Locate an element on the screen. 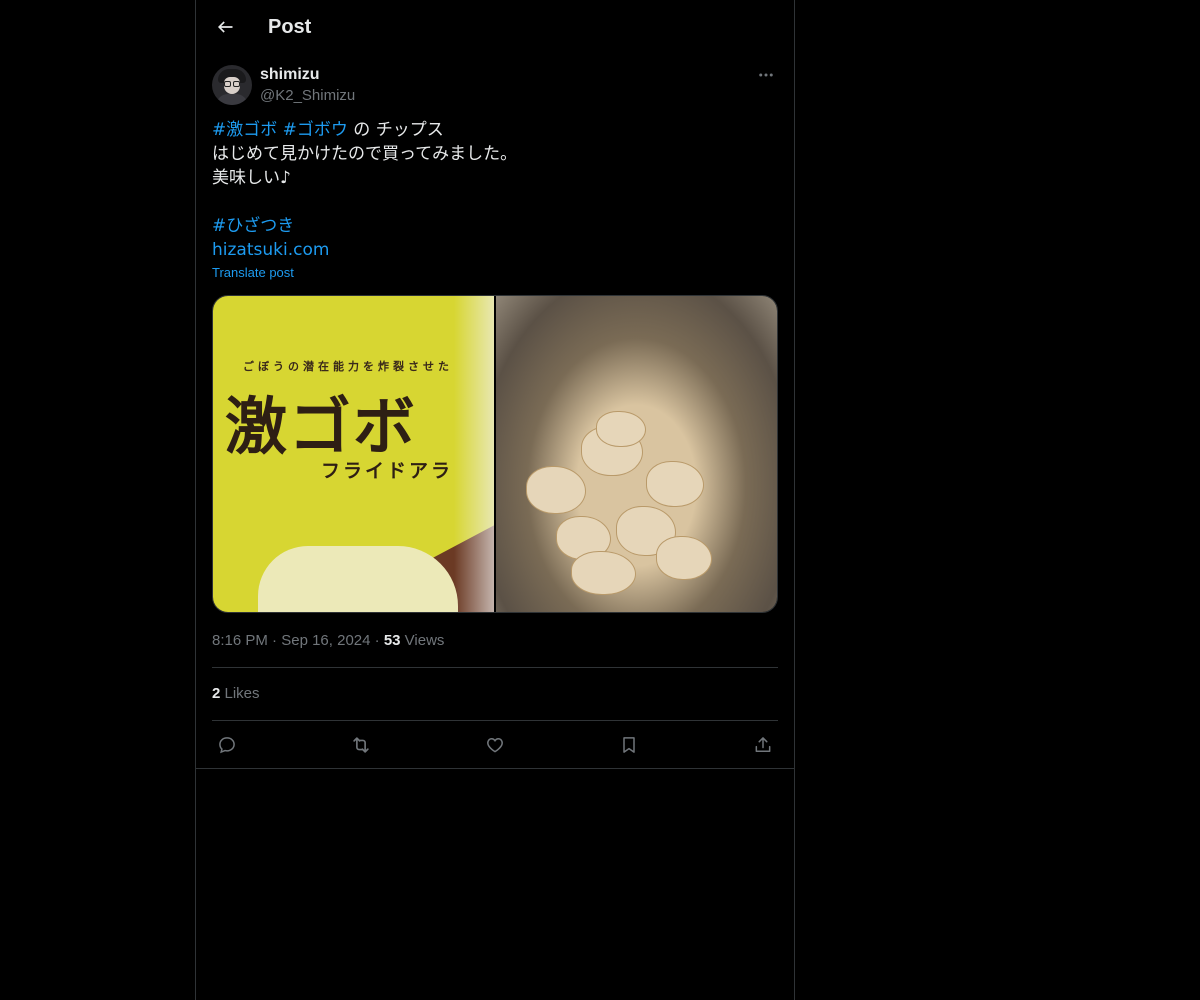 The width and height of the screenshot is (1200, 1000). likes-summary: 2 Likes is located at coordinates (236, 694).